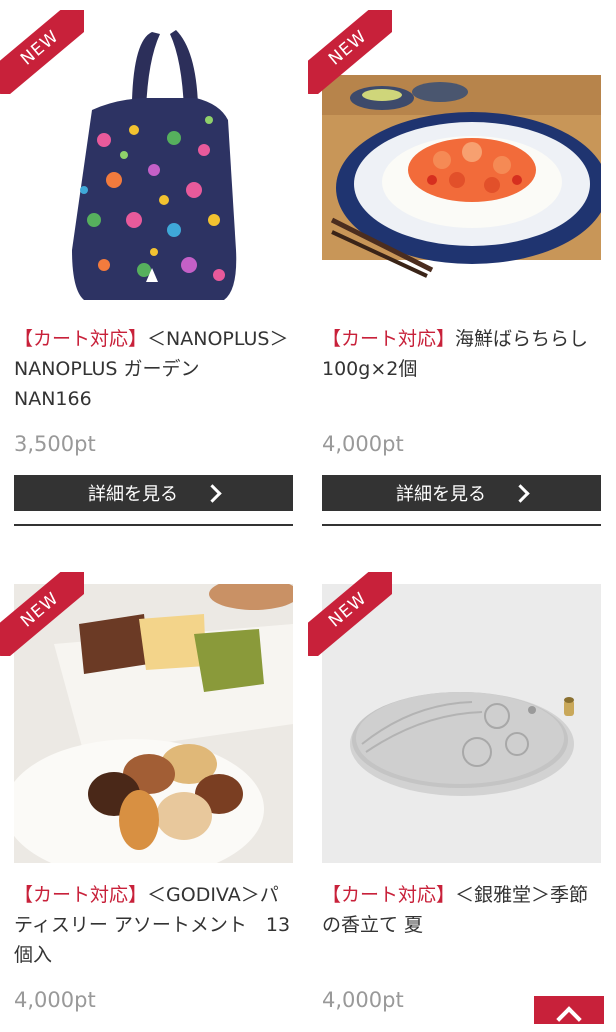 The height and width of the screenshot is (1032, 616). Describe the element at coordinates (464, 354) in the screenshot. I see `product-title: 【カート対応】海鮮ばらちらし 100g×2個` at that location.